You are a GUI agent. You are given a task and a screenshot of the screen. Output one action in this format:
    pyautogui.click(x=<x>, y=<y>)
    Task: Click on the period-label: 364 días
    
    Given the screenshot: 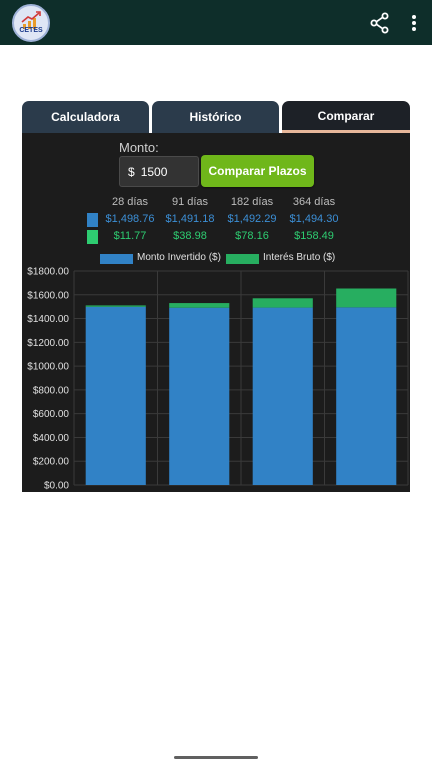 What is the action you would take?
    pyautogui.click(x=314, y=202)
    